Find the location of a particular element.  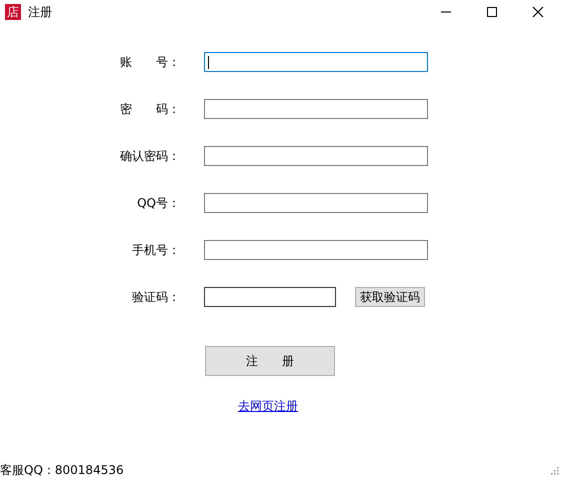

window-title: 注册 is located at coordinates (40, 12).